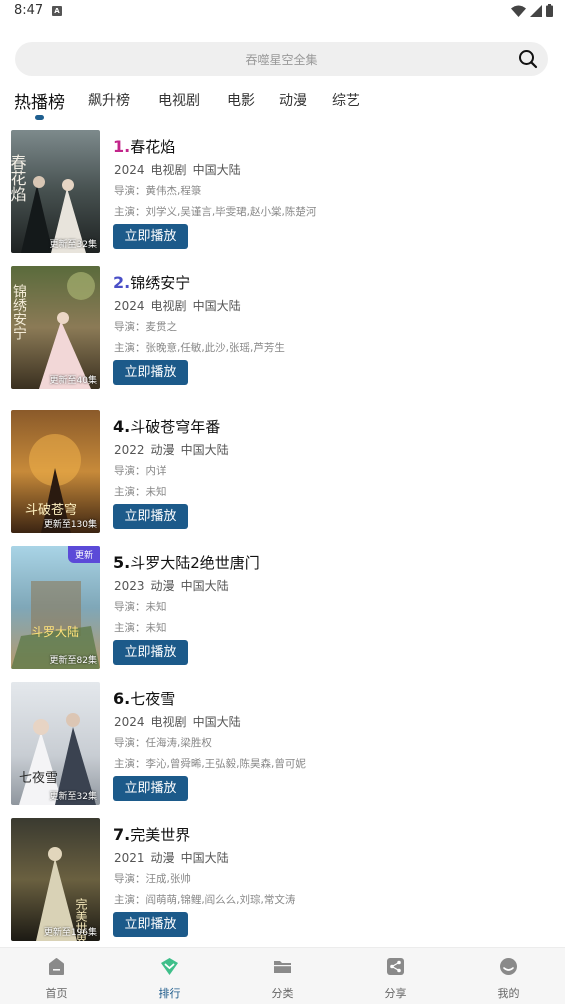  What do you see at coordinates (19, 311) in the screenshot?
I see `poster-title: 锦绣安宁` at bounding box center [19, 311].